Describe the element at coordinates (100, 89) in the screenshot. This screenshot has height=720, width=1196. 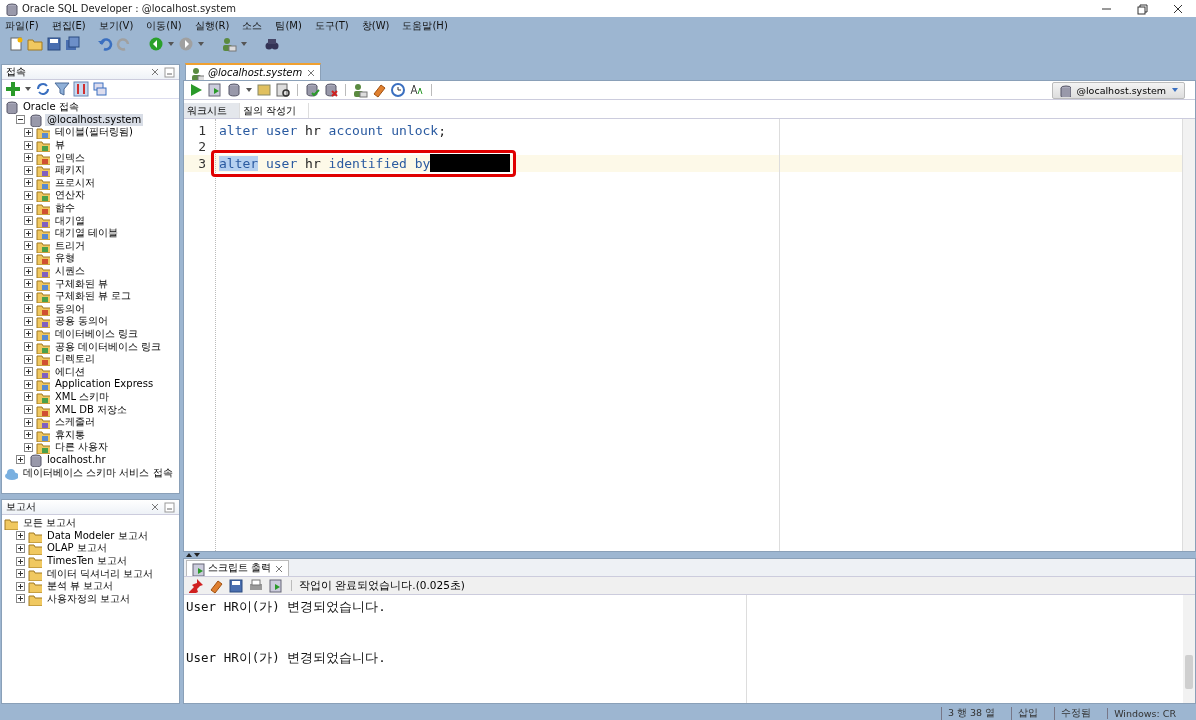
I see `windows-icon` at that location.